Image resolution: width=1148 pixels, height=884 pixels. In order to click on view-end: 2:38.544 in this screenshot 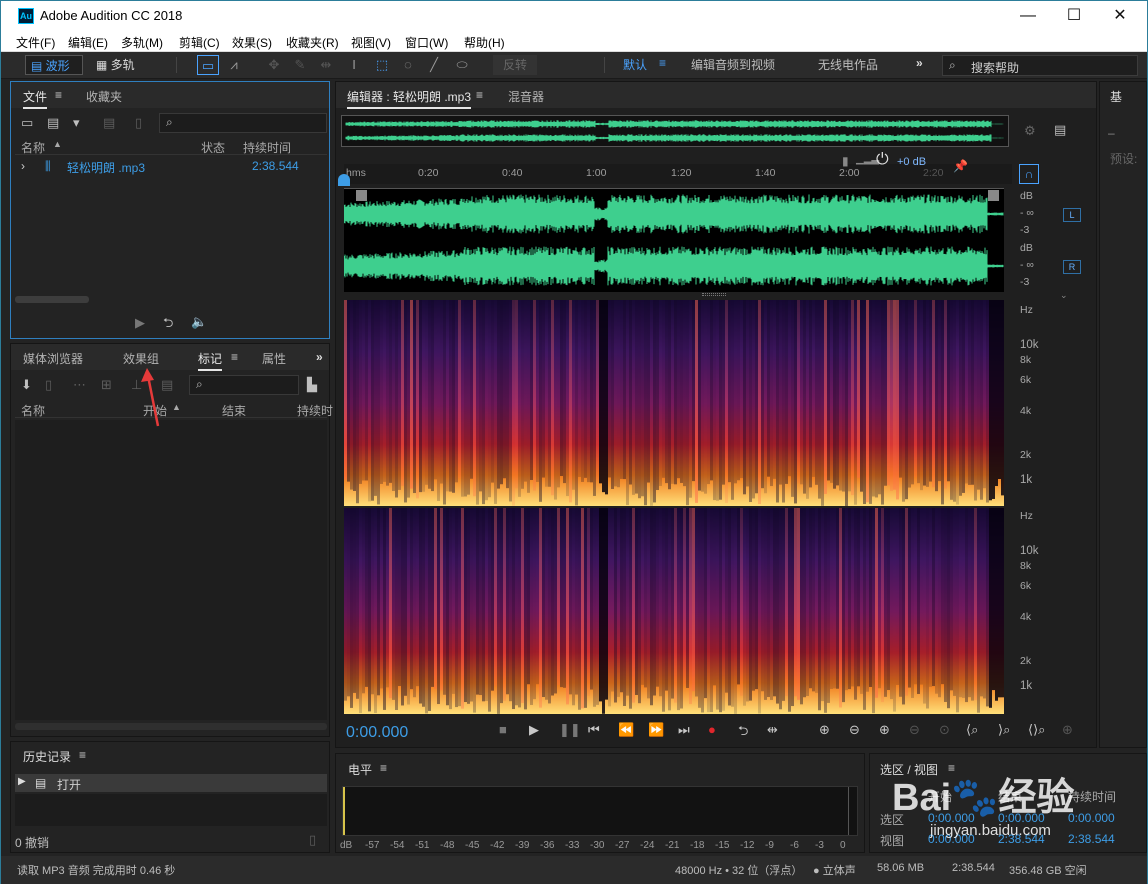, I will do `click(1021, 839)`.